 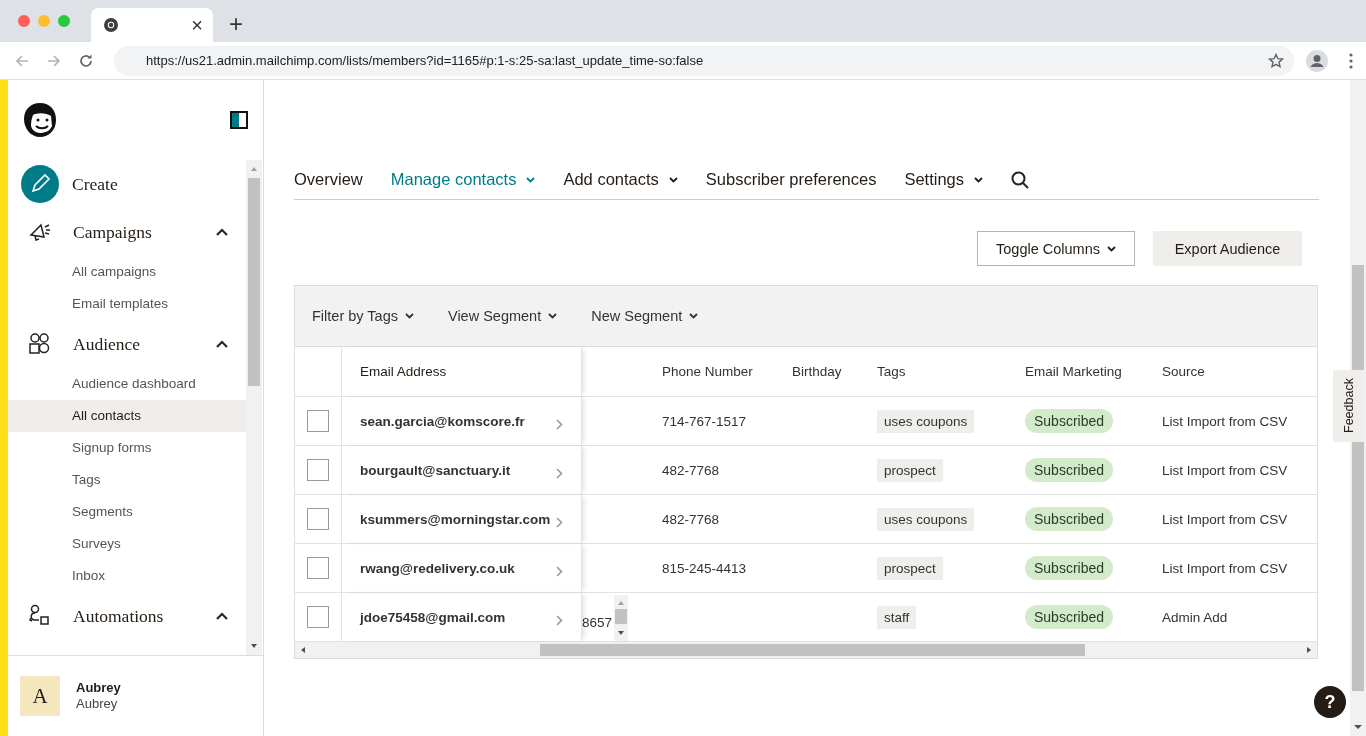 What do you see at coordinates (897, 617) in the screenshot?
I see `tag: staff` at bounding box center [897, 617].